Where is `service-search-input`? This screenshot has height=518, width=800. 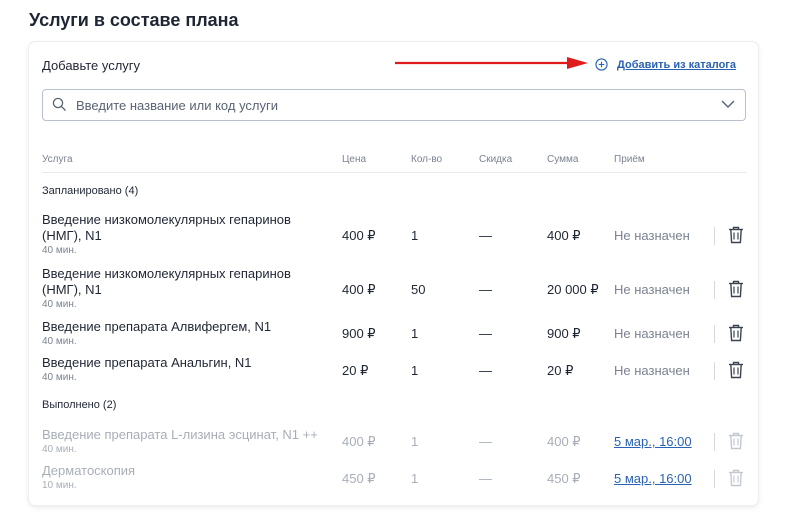
service-search-input is located at coordinates (376, 105).